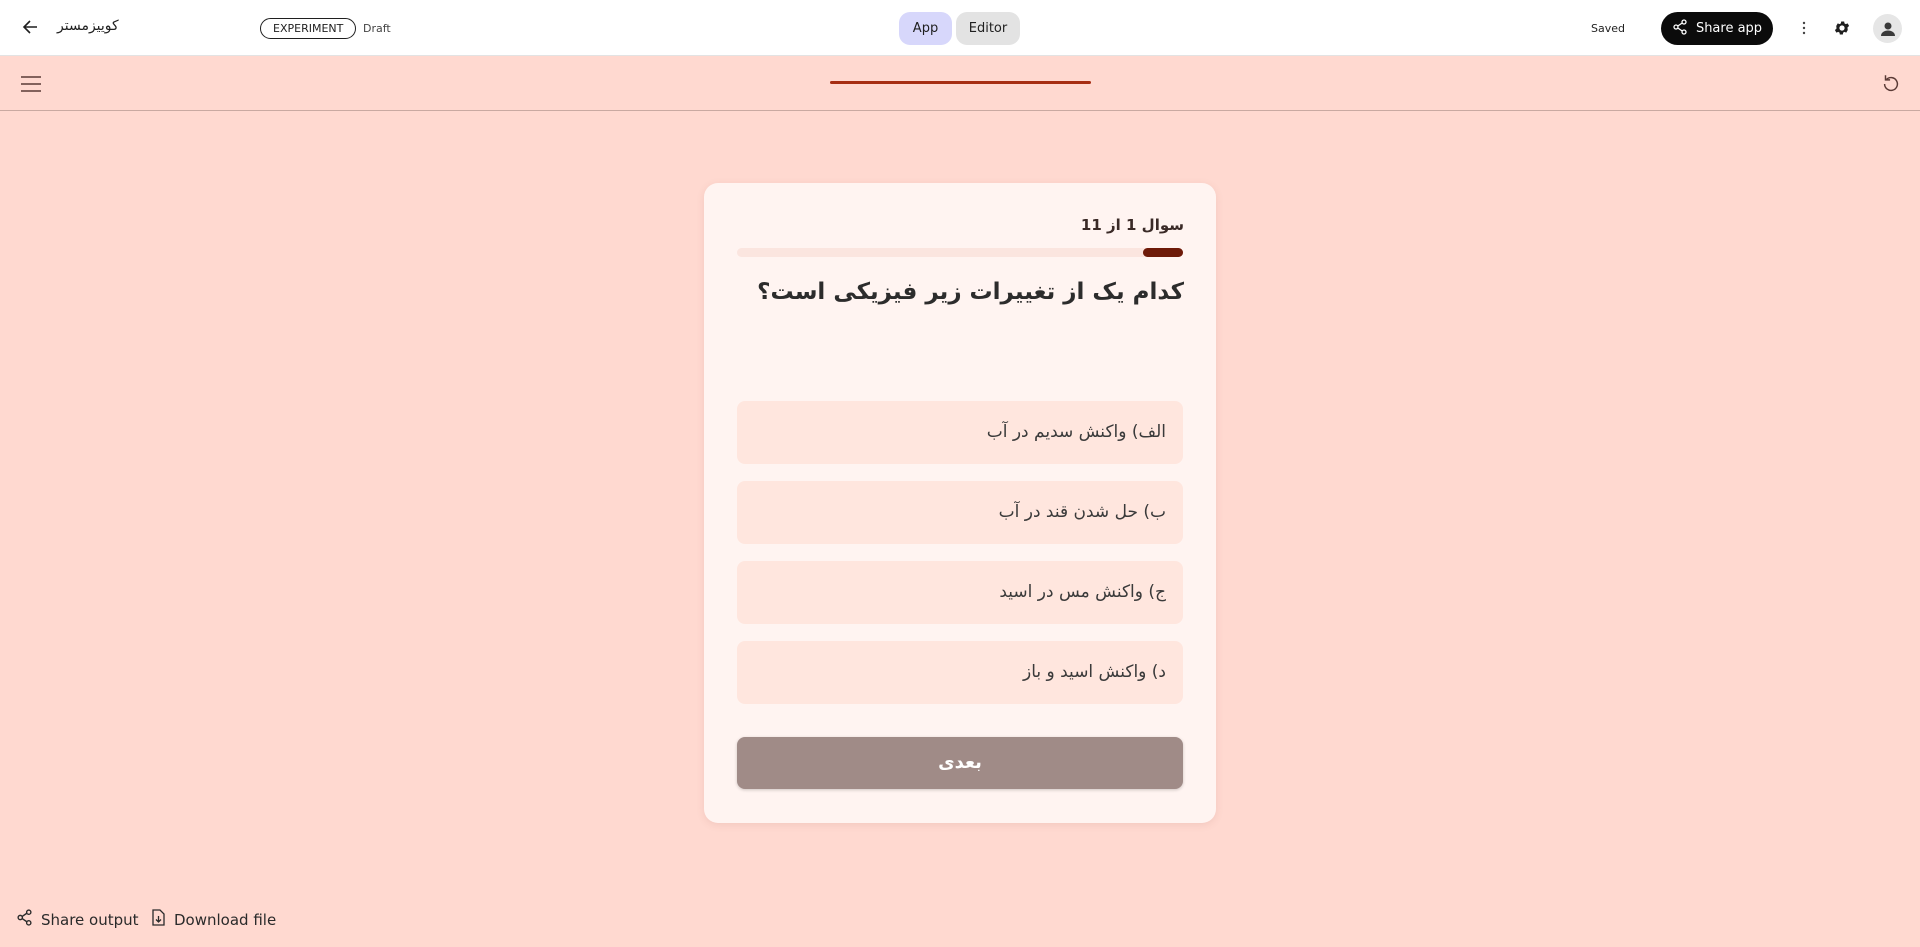 The height and width of the screenshot is (947, 1920). What do you see at coordinates (1804, 28) in the screenshot?
I see `more-vert-icon` at bounding box center [1804, 28].